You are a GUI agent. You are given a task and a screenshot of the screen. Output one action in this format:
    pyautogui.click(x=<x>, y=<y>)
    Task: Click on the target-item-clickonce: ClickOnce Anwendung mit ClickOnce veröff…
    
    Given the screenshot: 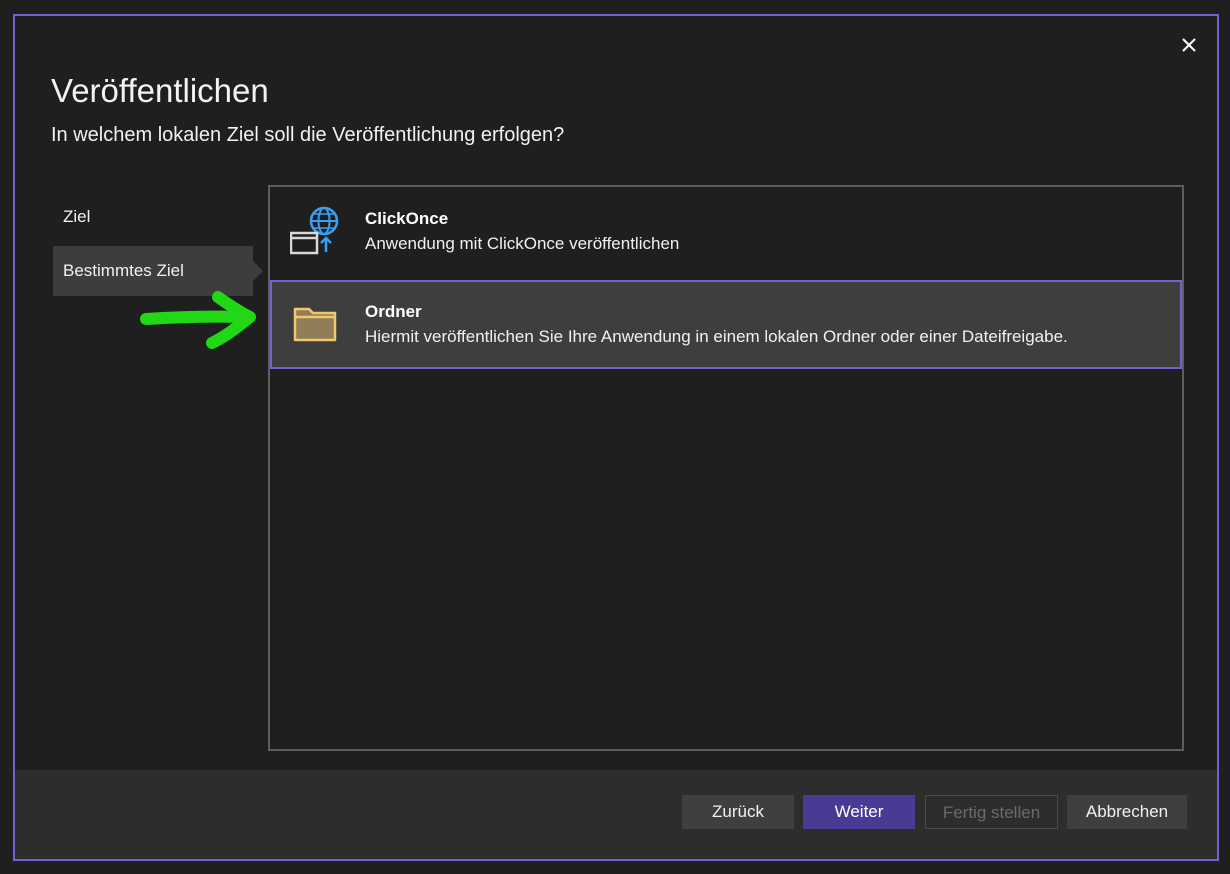 What is the action you would take?
    pyautogui.click(x=726, y=231)
    